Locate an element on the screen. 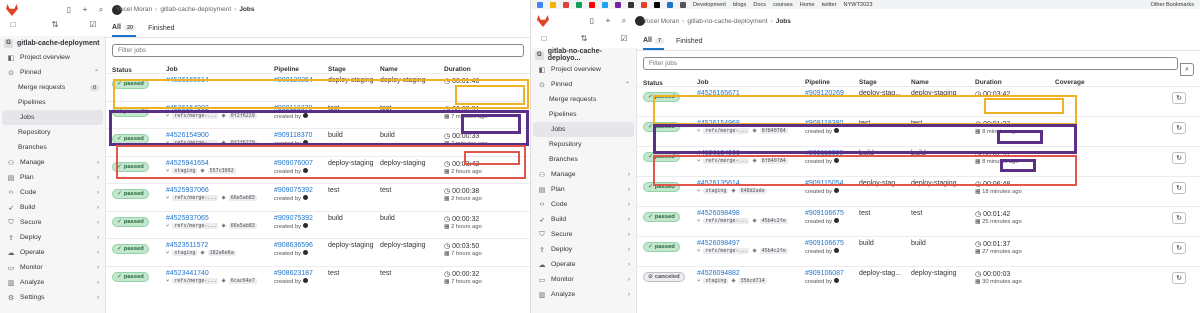 The height and width of the screenshot is (313, 1200). pipeline-id-link: #908636596 is located at coordinates (301, 245).